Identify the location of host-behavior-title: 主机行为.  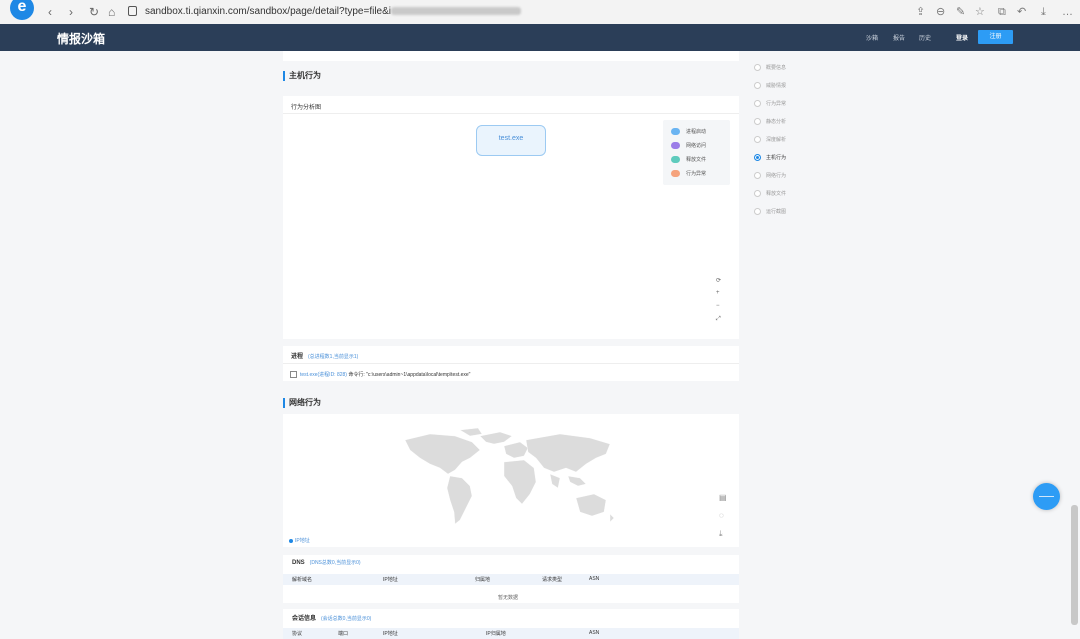
(302, 76).